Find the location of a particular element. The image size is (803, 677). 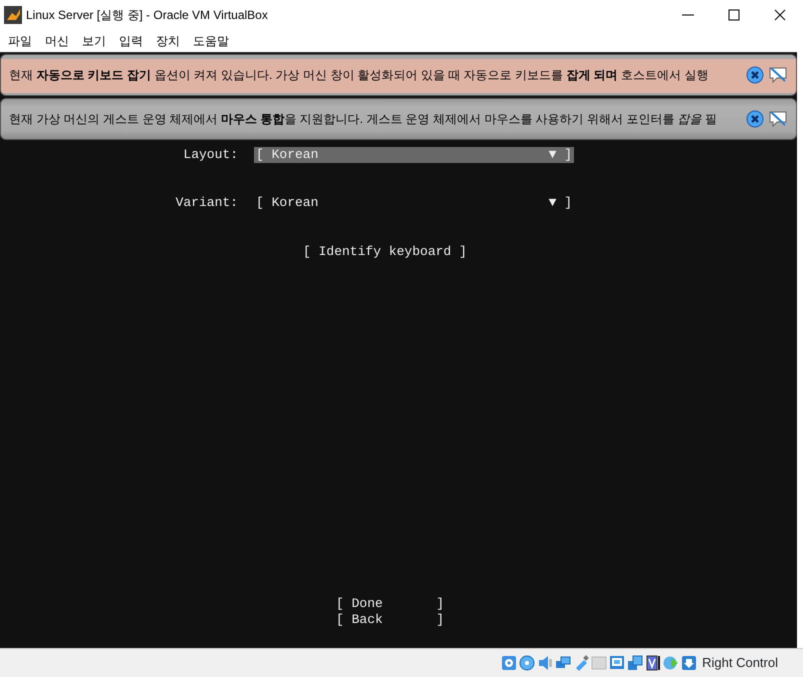

field-label: Variant: is located at coordinates (206, 203).